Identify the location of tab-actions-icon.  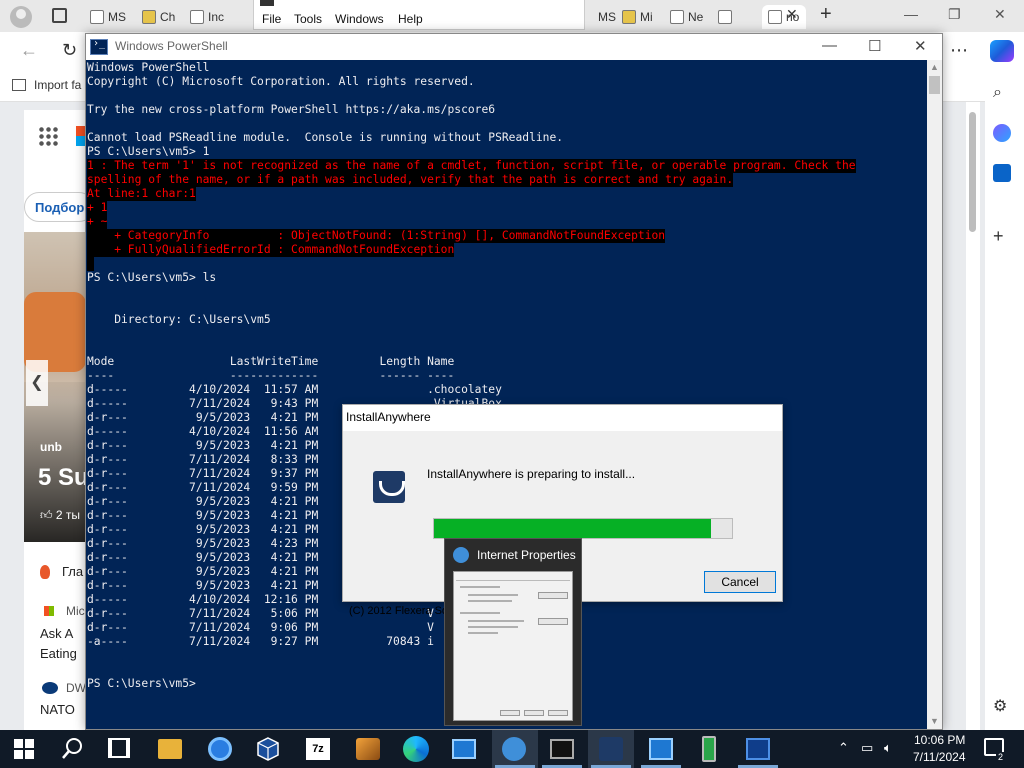
(59, 15).